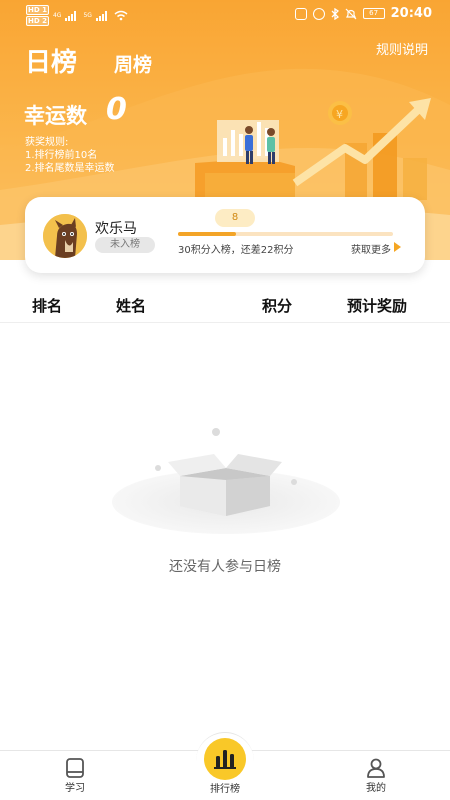  What do you see at coordinates (87, 15) in the screenshot?
I see `network-label-2: 5G` at bounding box center [87, 15].